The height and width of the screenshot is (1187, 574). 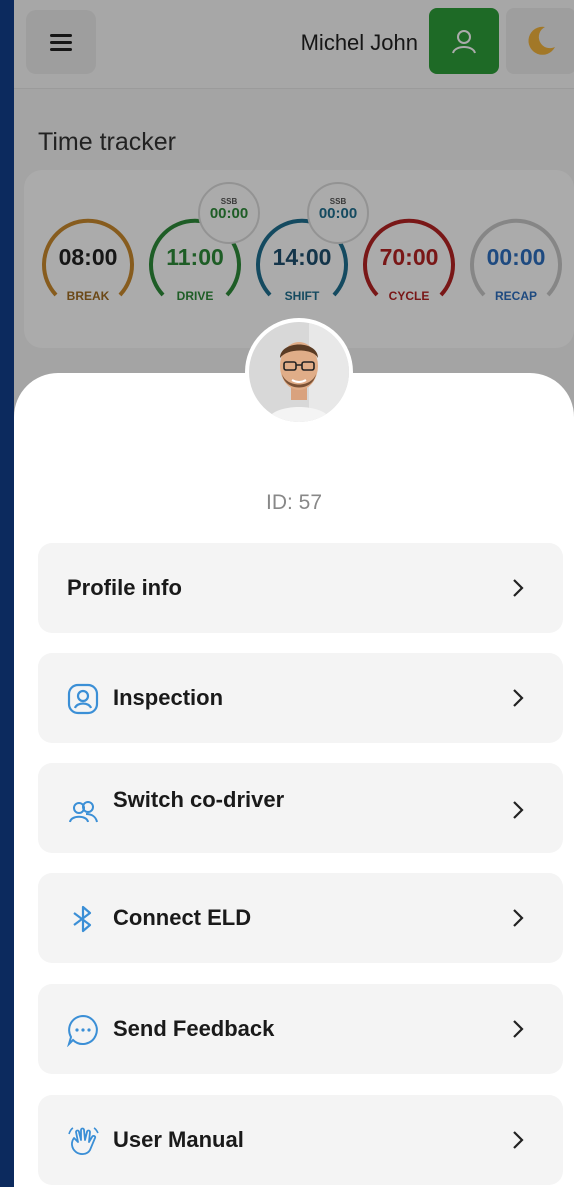 What do you see at coordinates (300, 588) in the screenshot?
I see `menu-item-profile-info: Profile info` at bounding box center [300, 588].